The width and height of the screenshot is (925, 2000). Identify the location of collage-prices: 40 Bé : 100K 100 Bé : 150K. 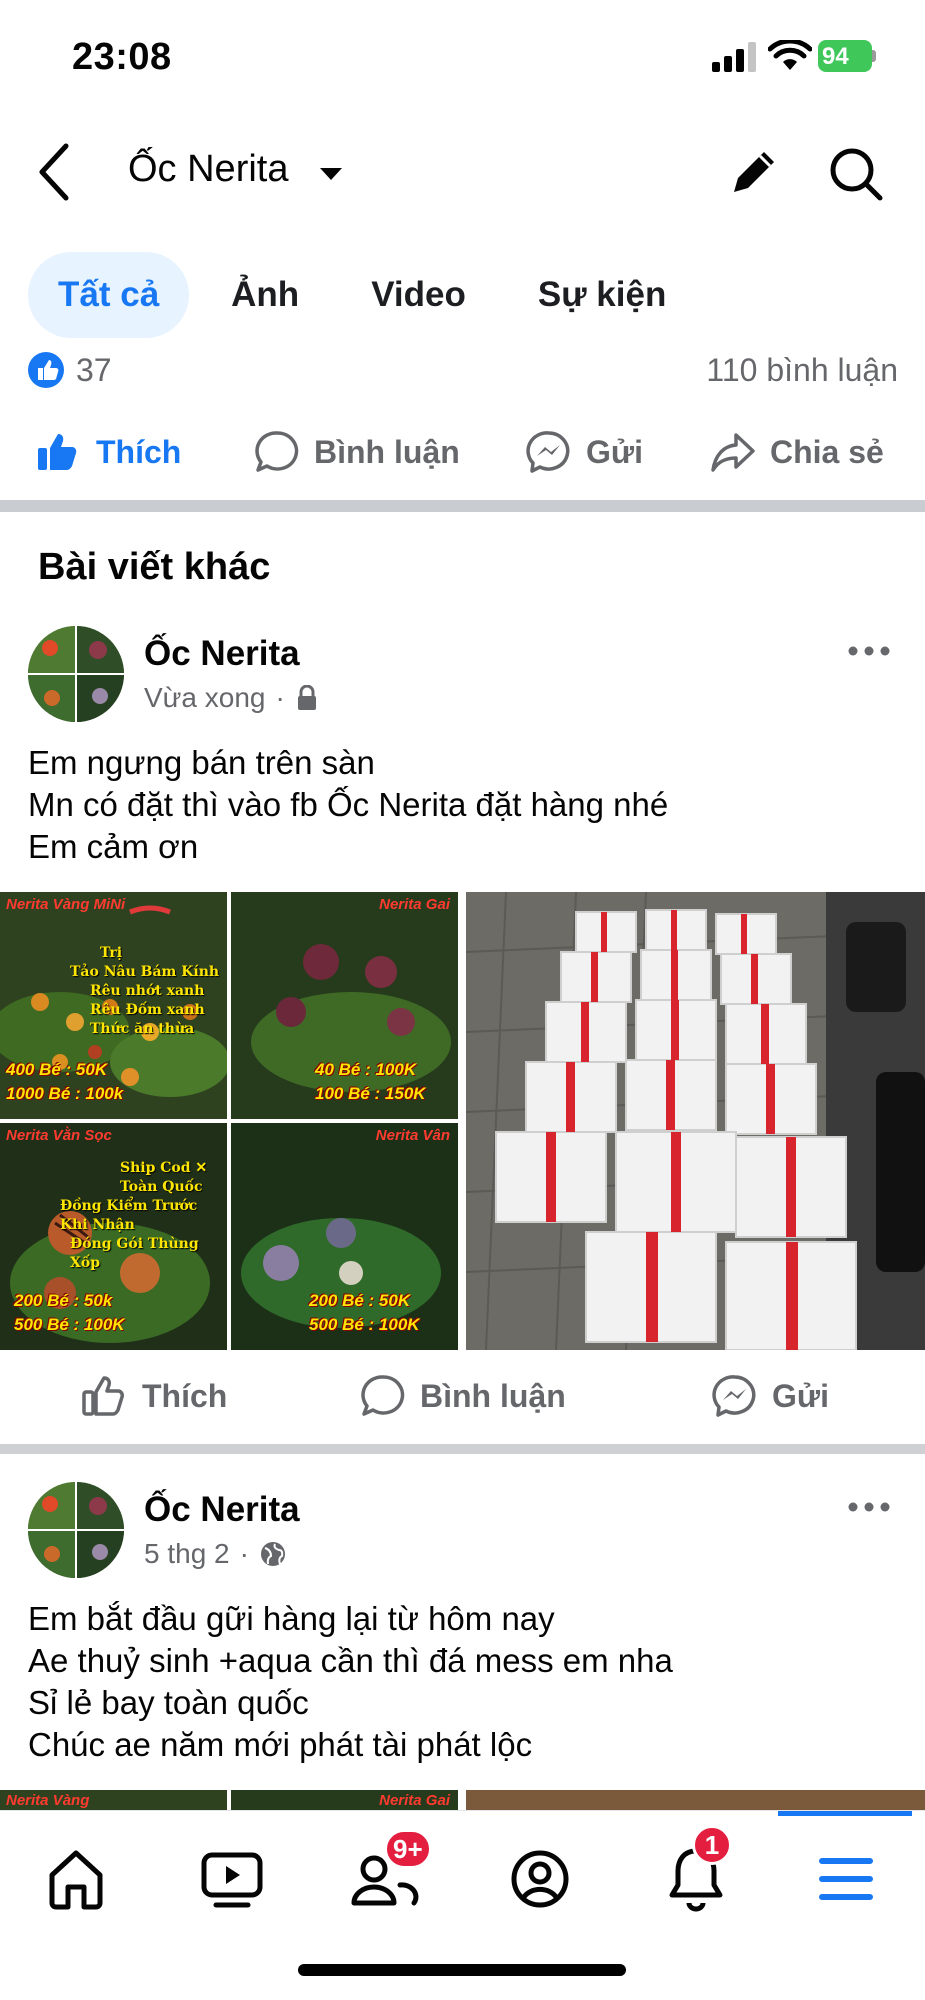
(370, 1082).